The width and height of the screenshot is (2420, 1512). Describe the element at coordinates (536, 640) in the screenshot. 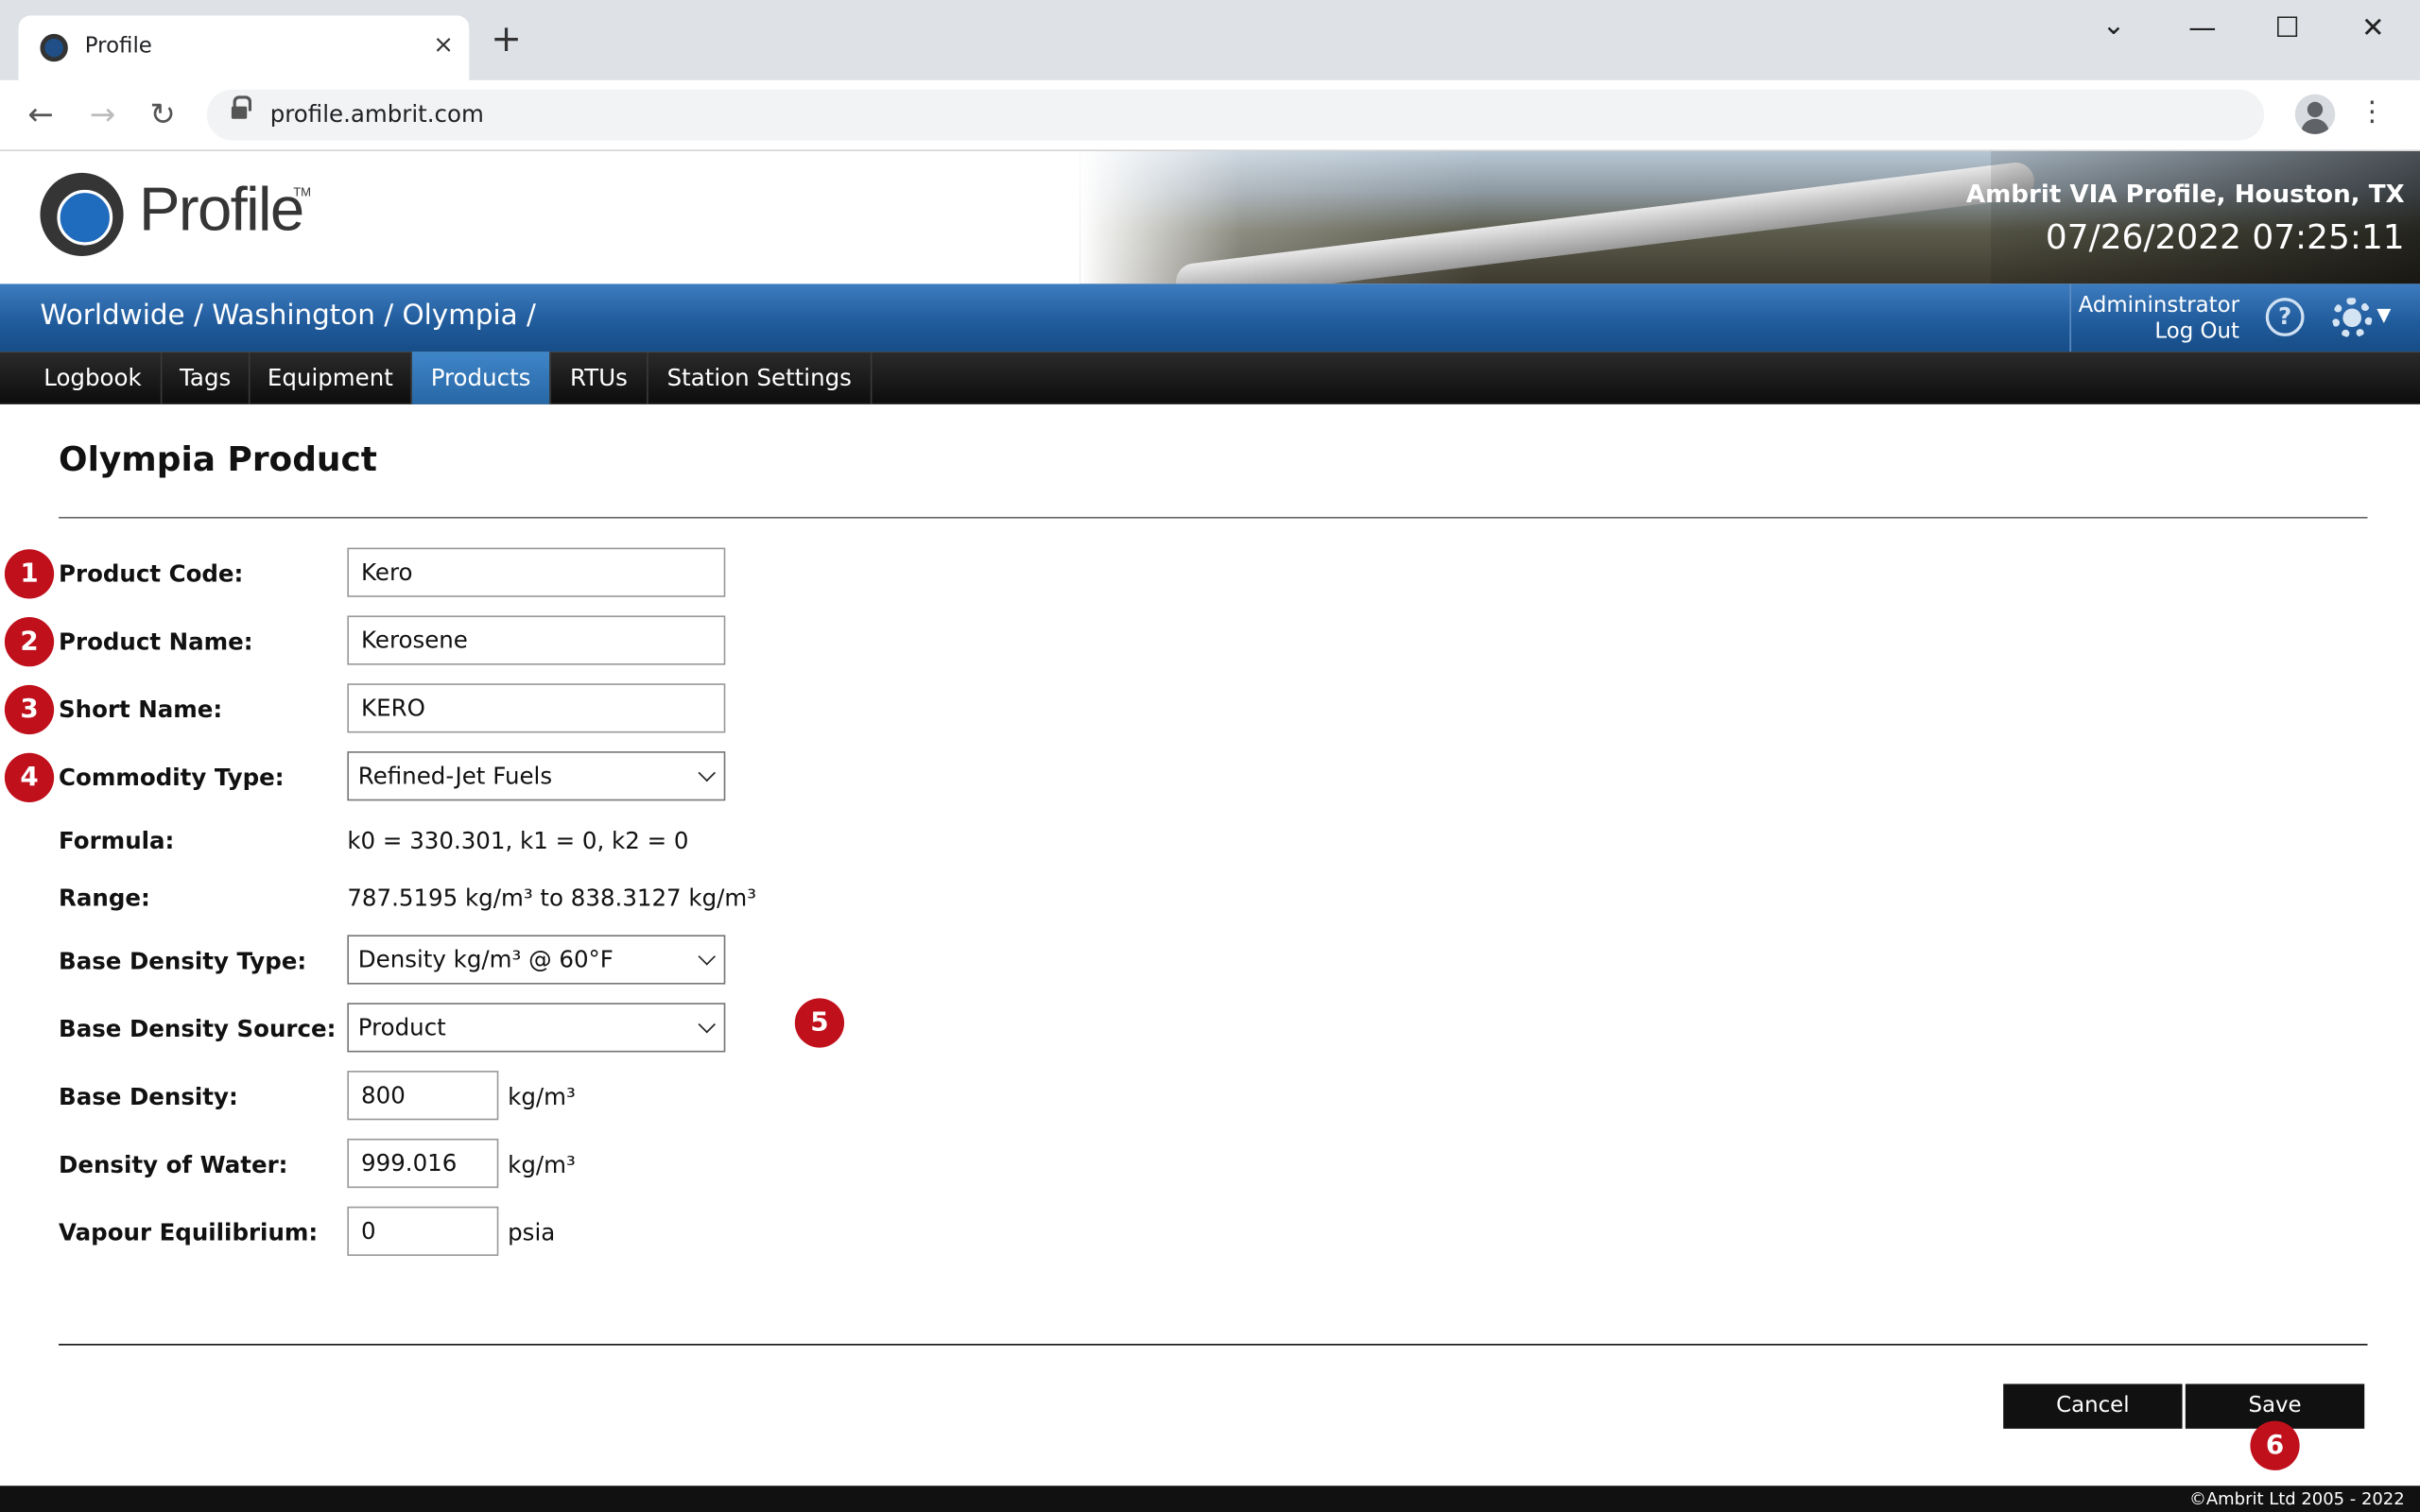

I see `product-name-input: Kerosene` at that location.